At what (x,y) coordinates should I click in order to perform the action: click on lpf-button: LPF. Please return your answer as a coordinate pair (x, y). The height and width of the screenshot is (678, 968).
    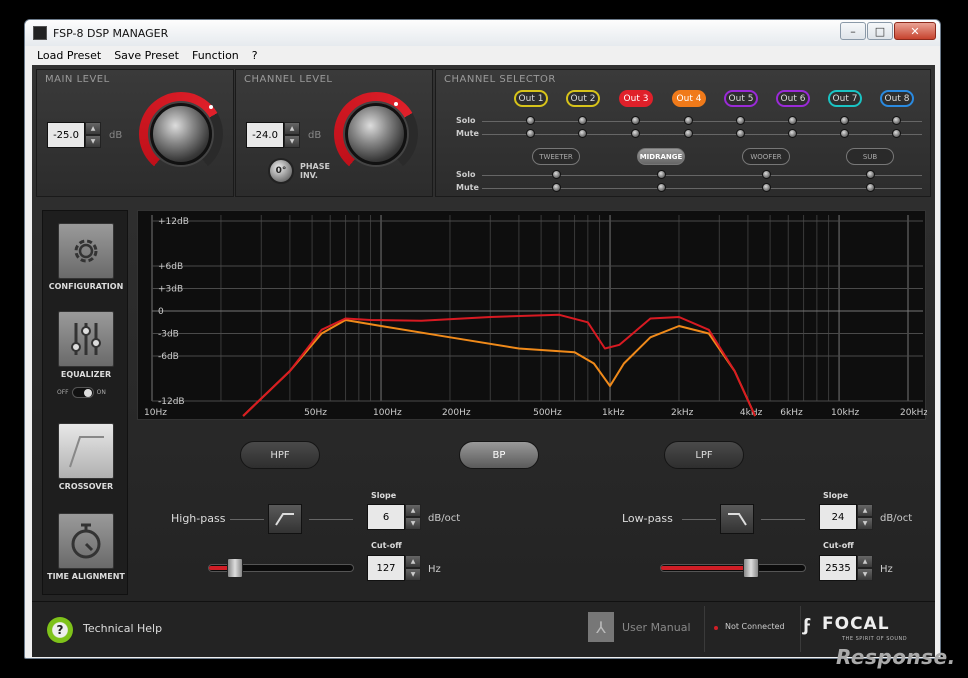
    Looking at the image, I should click on (704, 455).